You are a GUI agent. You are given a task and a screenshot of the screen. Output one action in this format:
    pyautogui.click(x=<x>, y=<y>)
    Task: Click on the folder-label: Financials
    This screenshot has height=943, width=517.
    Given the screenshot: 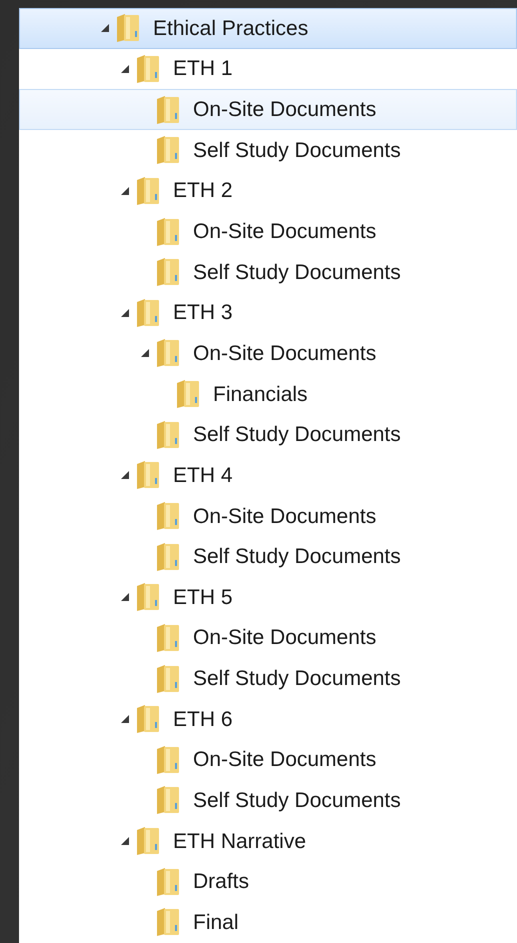 What is the action you would take?
    pyautogui.click(x=260, y=394)
    